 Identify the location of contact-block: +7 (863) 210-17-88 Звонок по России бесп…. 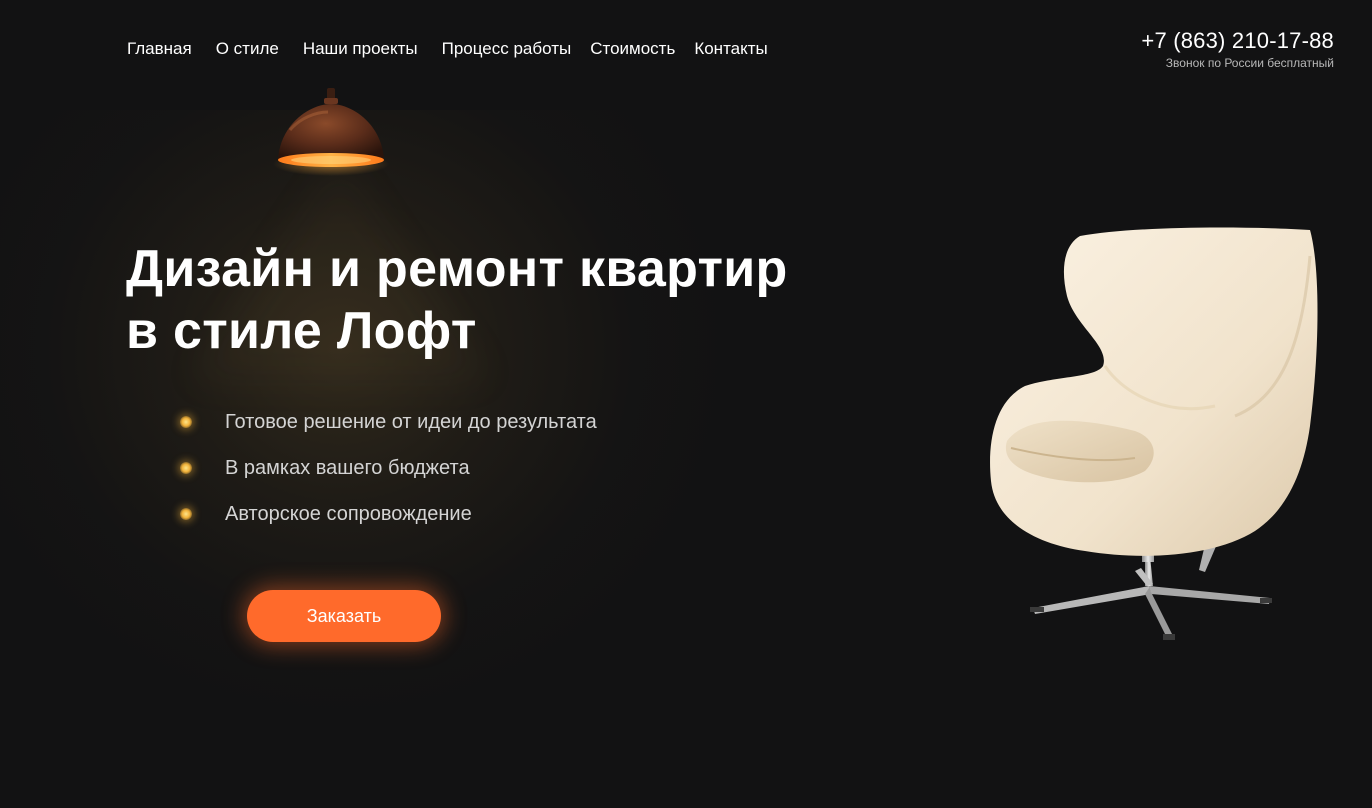
(1237, 49).